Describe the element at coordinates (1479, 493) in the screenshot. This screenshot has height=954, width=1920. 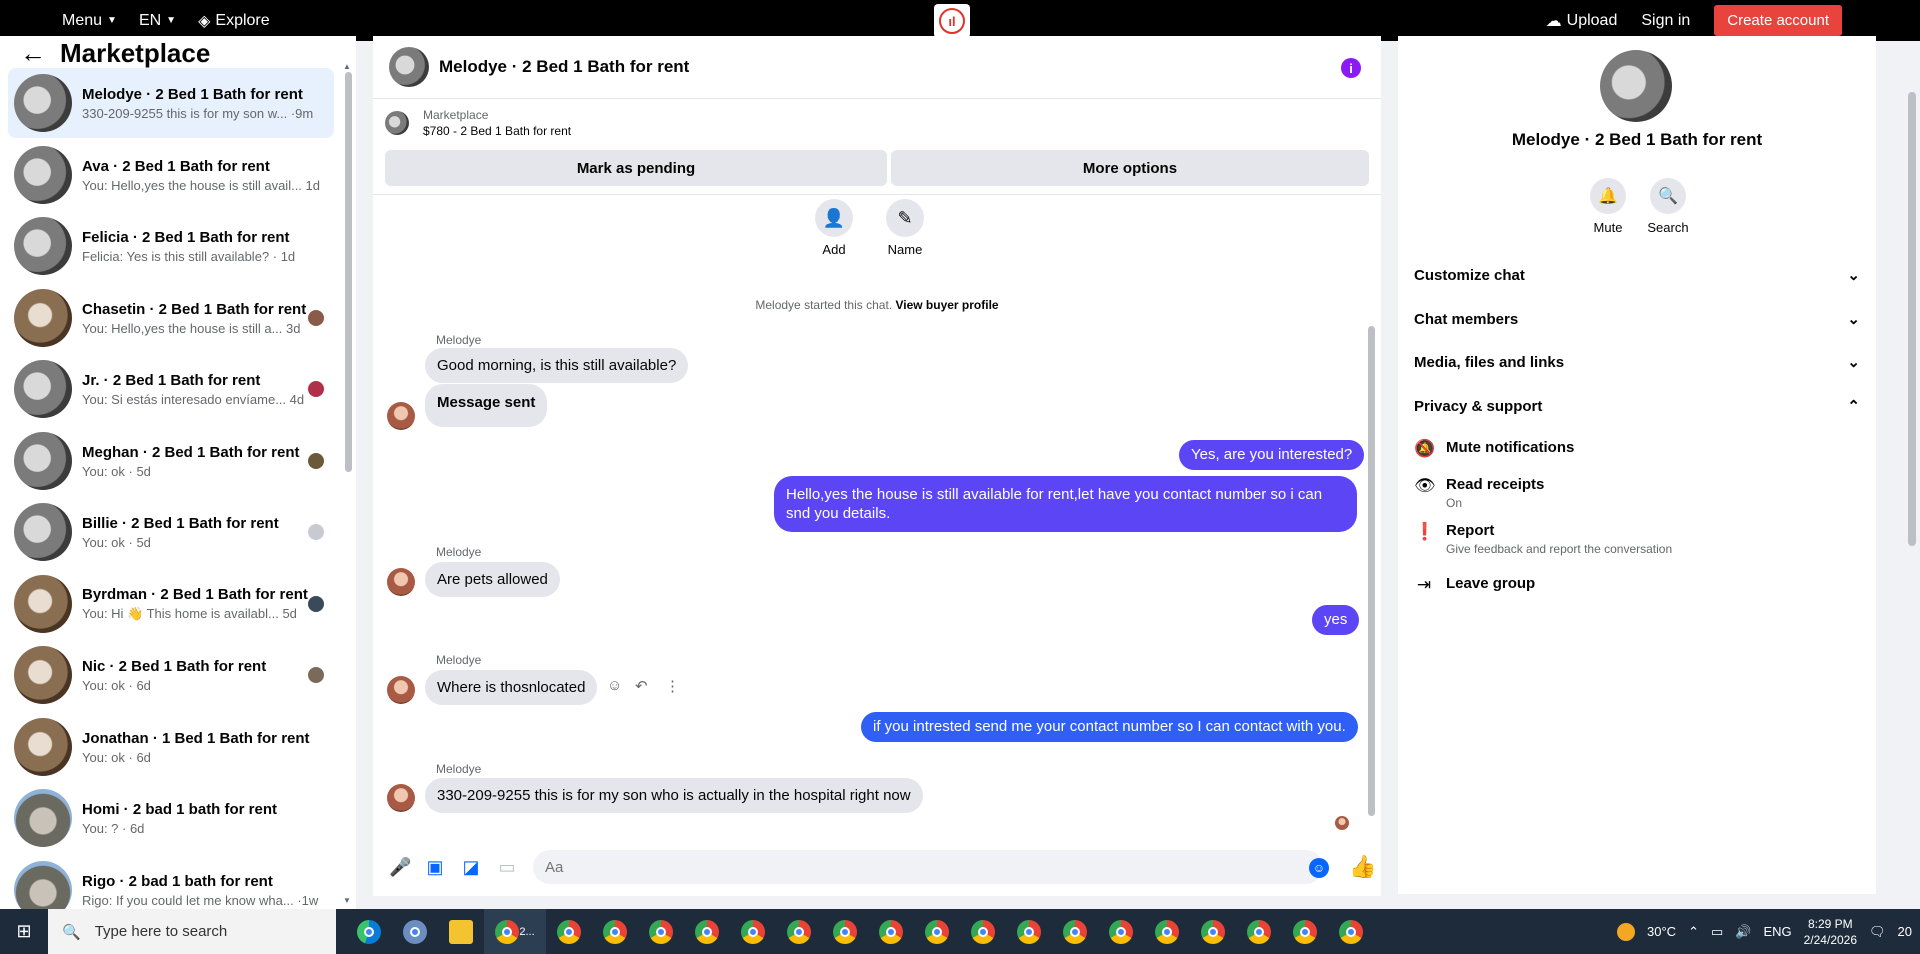
I see `read-receipts-option: 👁 Read receipts On` at that location.